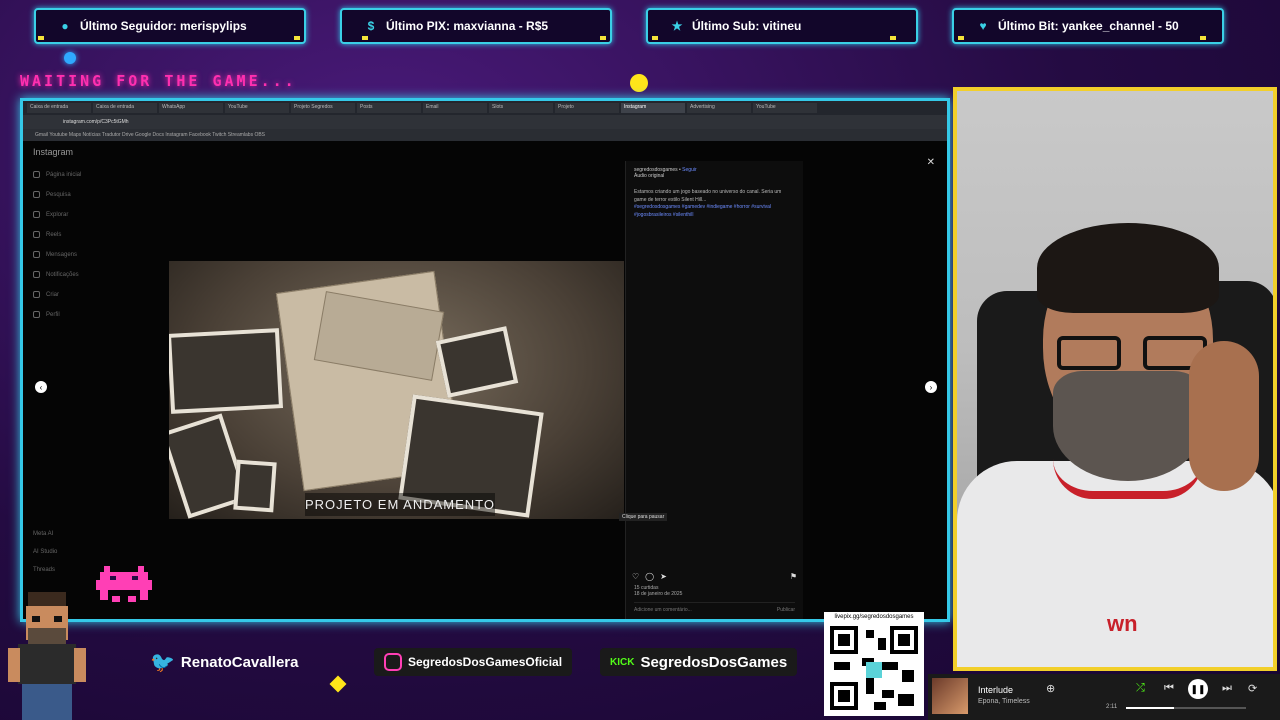  I want to click on decor-yellow-orb, so click(639, 83).